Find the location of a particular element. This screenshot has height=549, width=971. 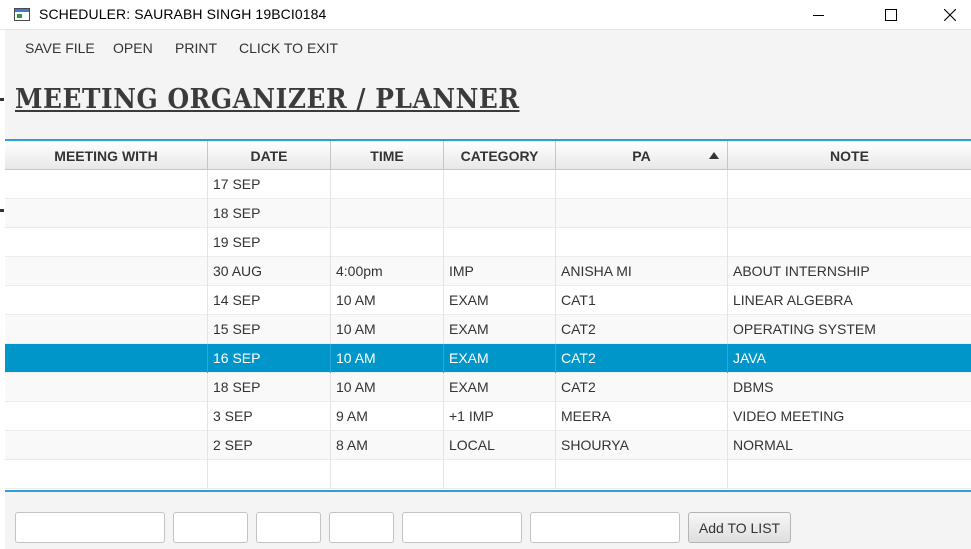

cell-note: JAVA is located at coordinates (749, 358).